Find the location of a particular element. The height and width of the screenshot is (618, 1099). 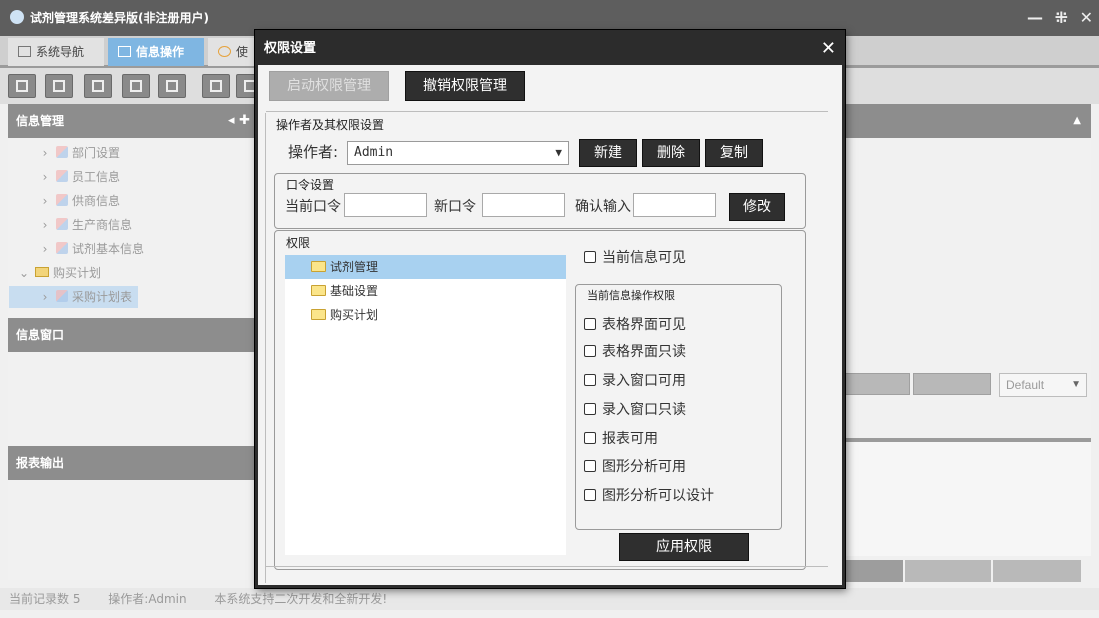

checkbox-label: 表格界面可见 is located at coordinates (644, 325).